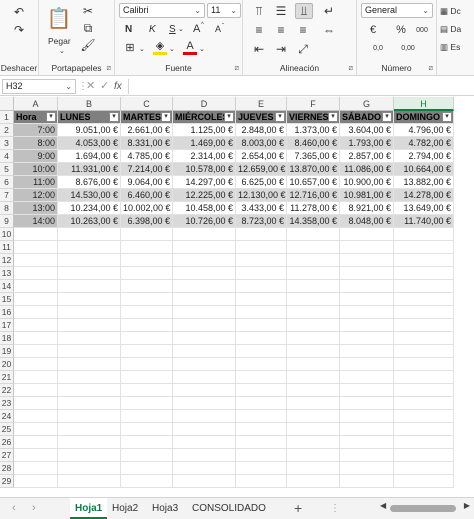 This screenshot has width=474, height=519. Describe the element at coordinates (329, 30) in the screenshot. I see `merge-cells-icon: ⇔` at that location.